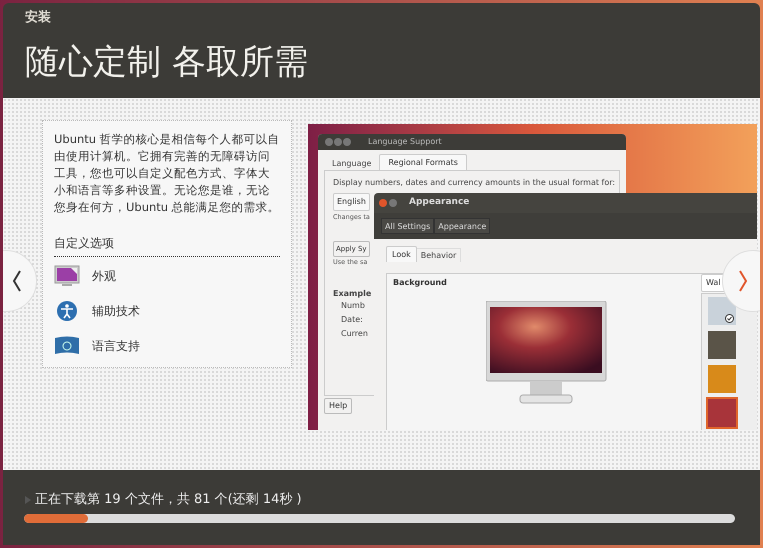 This screenshot has height=548, width=763. I want to click on wallpaper-dropdown: Wal, so click(713, 283).